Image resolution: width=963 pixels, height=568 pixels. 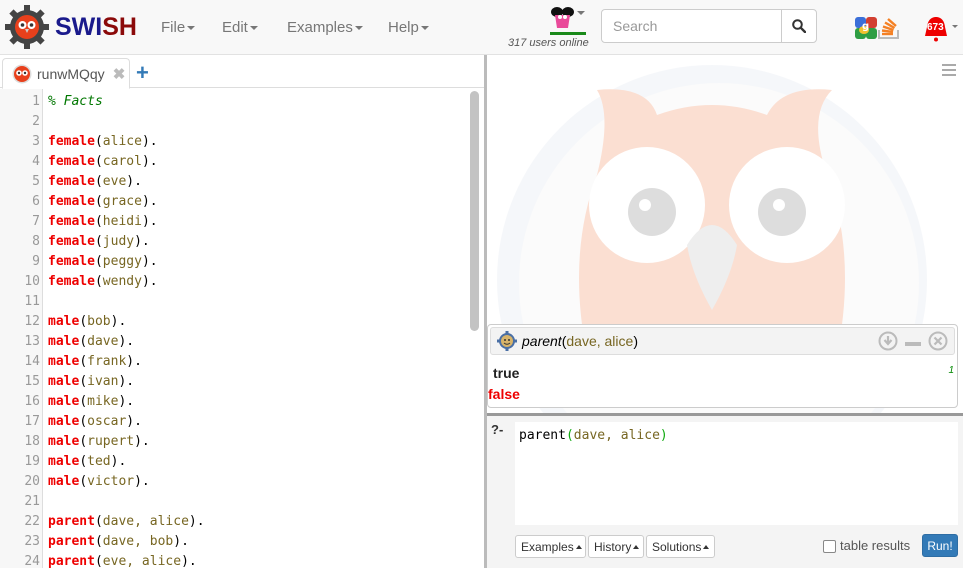 I want to click on line-number: 1, so click(x=36, y=101).